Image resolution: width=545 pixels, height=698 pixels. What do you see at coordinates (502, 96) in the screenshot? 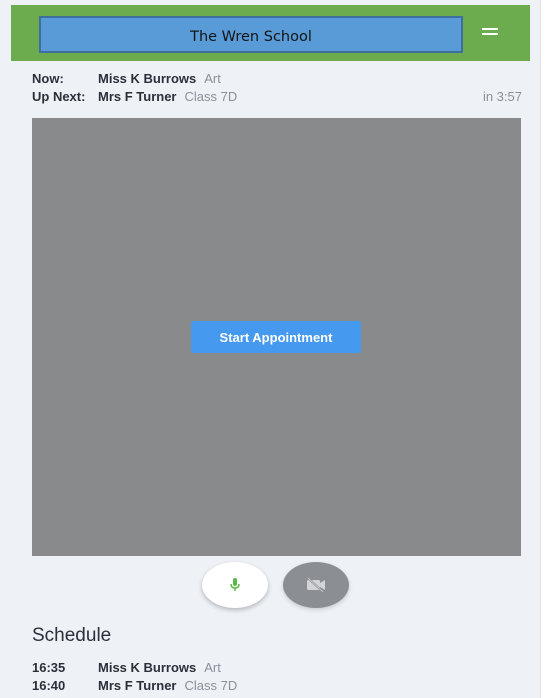
I see `next-countdown: in 3:57` at bounding box center [502, 96].